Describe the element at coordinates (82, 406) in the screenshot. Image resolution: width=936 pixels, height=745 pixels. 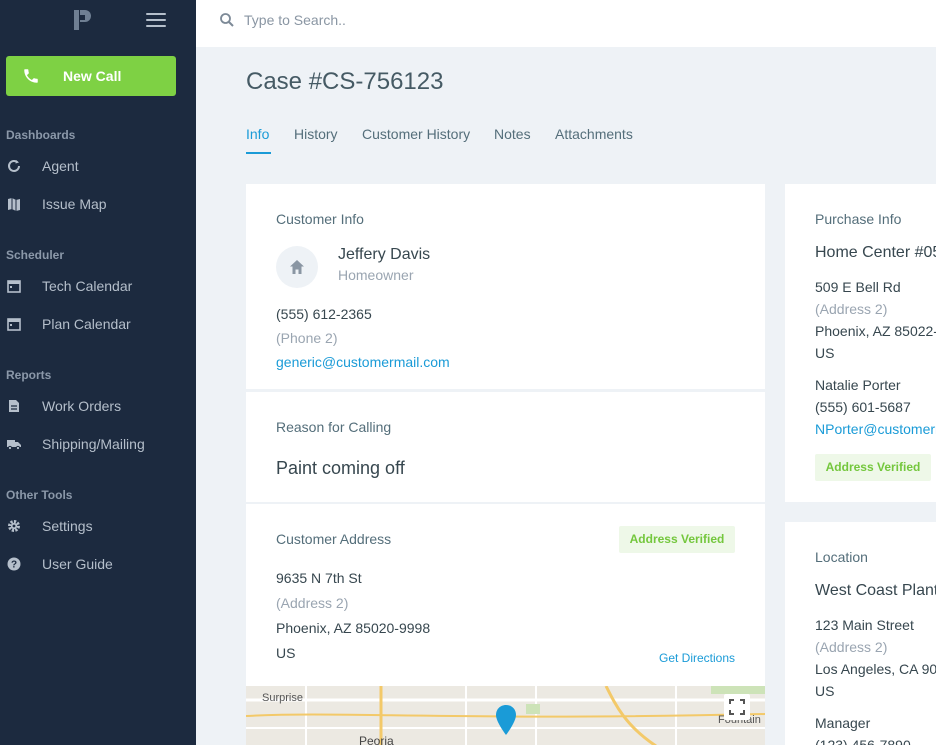
I see `sidebar-item-label: Work Orders` at that location.